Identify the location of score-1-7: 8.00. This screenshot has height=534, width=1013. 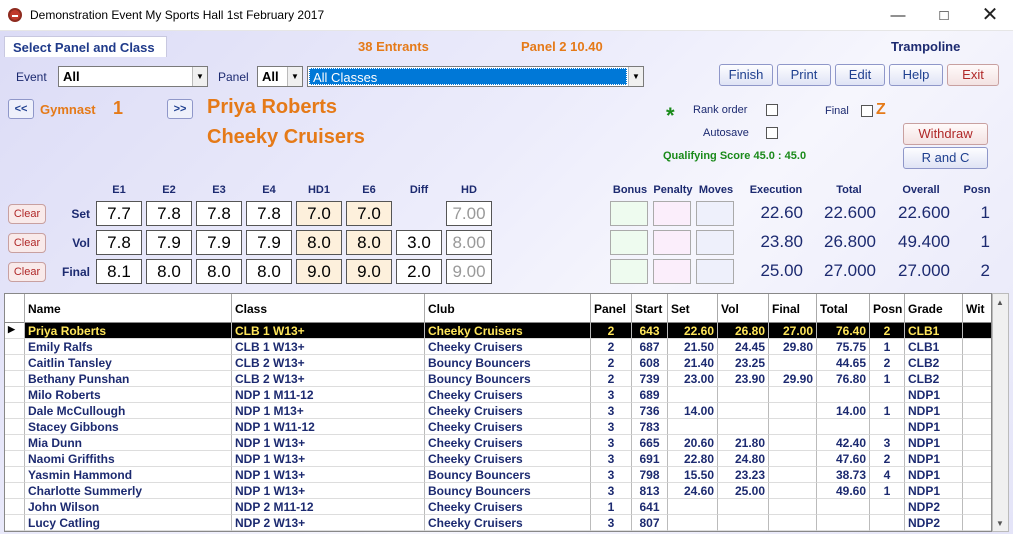
(469, 242).